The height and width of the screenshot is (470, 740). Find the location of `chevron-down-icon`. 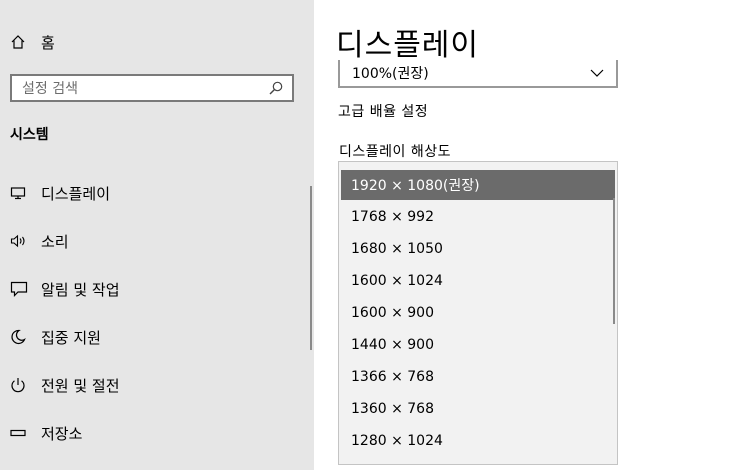

chevron-down-icon is located at coordinates (600, 73).